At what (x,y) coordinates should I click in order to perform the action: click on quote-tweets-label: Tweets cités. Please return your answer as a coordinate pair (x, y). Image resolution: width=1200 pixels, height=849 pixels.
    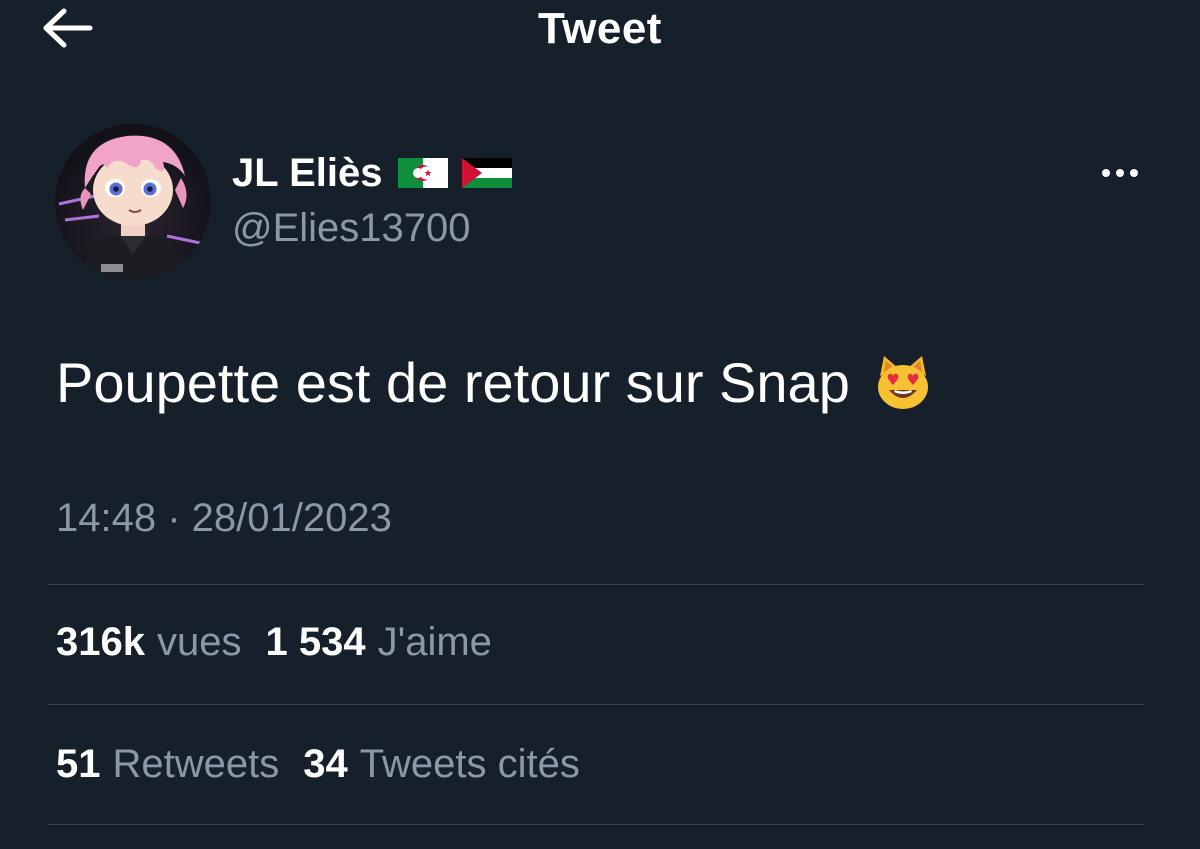
    Looking at the image, I should click on (469, 764).